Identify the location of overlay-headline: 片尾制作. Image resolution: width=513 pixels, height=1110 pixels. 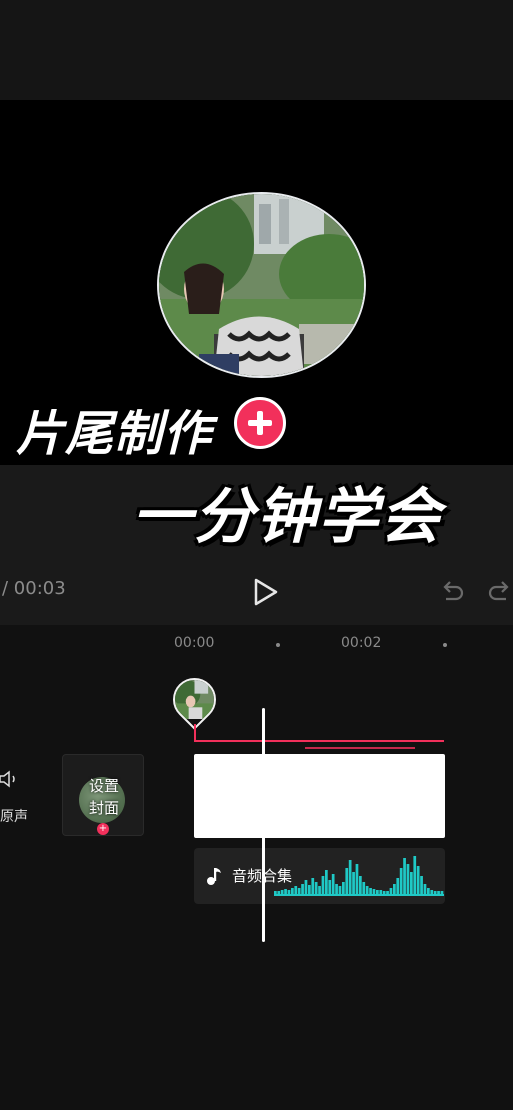
(114, 434).